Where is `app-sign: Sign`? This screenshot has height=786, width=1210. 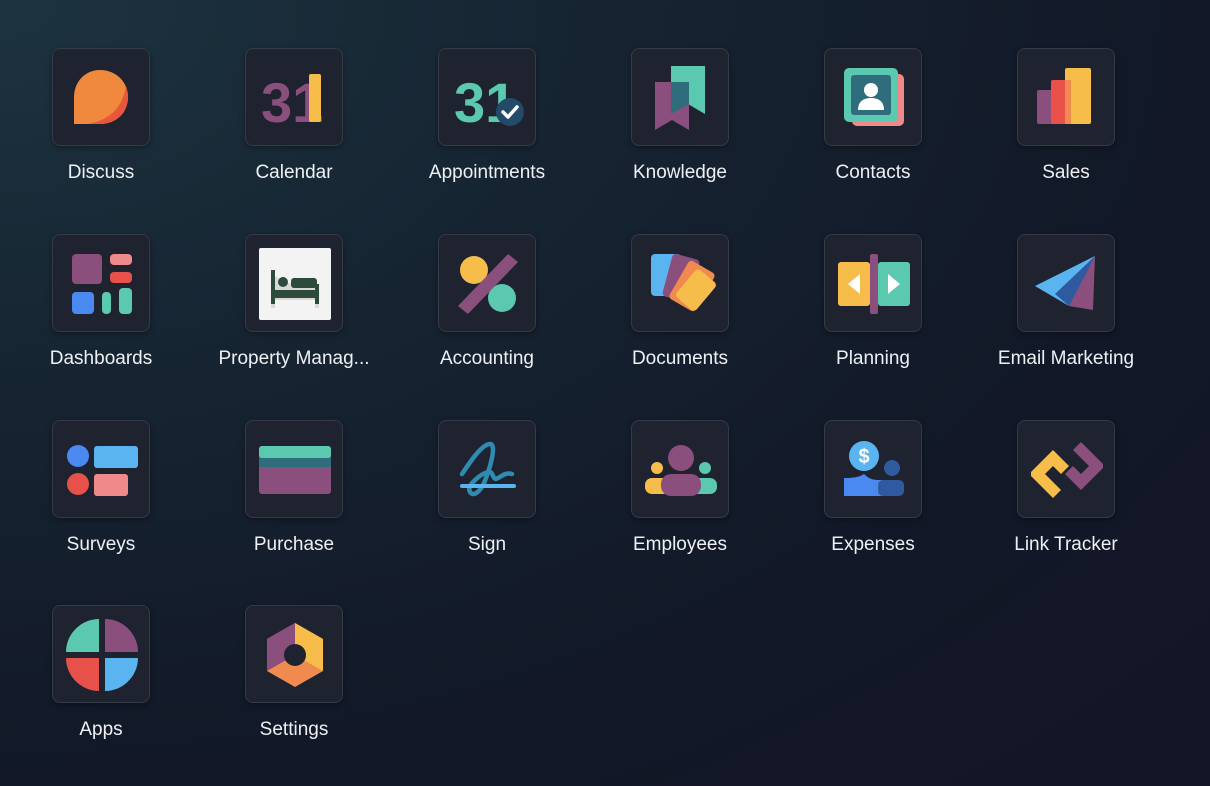
app-sign: Sign is located at coordinates (487, 500).